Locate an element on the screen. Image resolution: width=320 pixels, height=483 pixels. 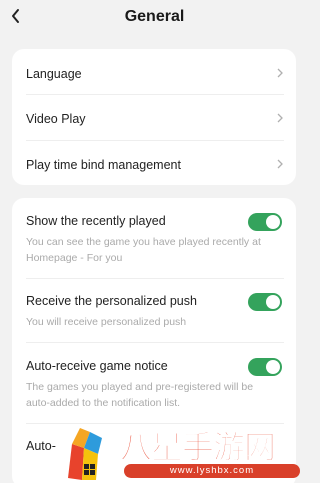
language-row: Language is located at coordinates (155, 74).